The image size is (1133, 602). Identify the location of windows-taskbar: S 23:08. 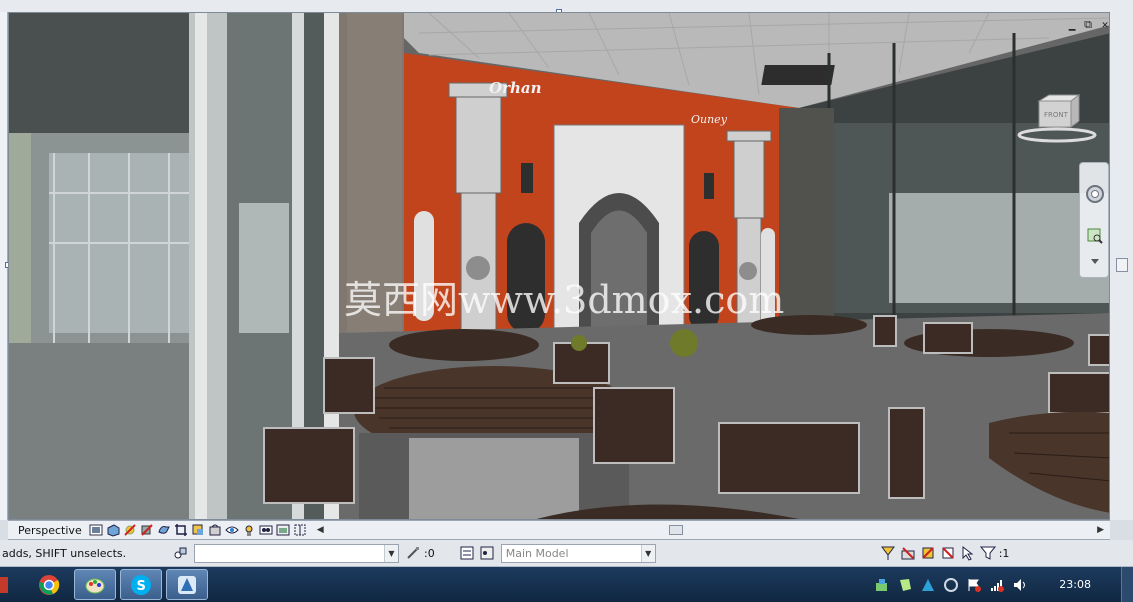
(566, 584).